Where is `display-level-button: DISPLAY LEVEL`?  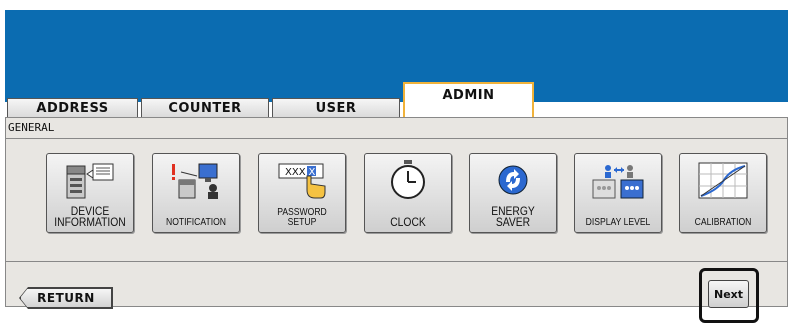 display-level-button: DISPLAY LEVEL is located at coordinates (618, 193).